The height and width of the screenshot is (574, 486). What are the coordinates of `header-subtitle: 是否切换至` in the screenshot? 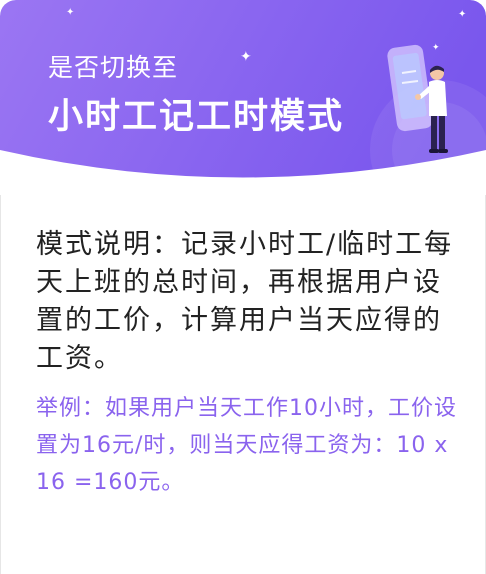 It's located at (113, 67).